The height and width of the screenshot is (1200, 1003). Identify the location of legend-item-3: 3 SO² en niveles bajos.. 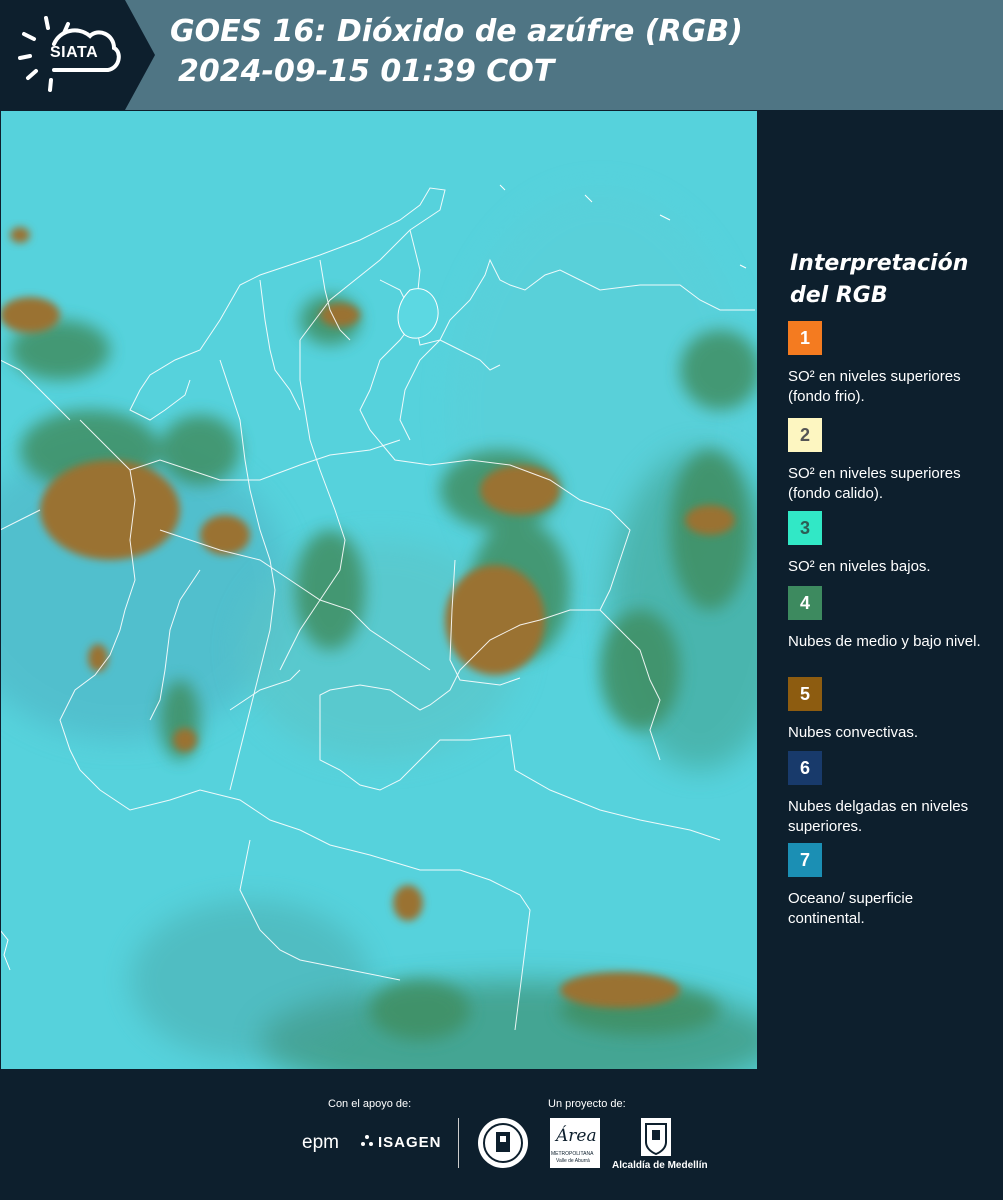
(890, 544).